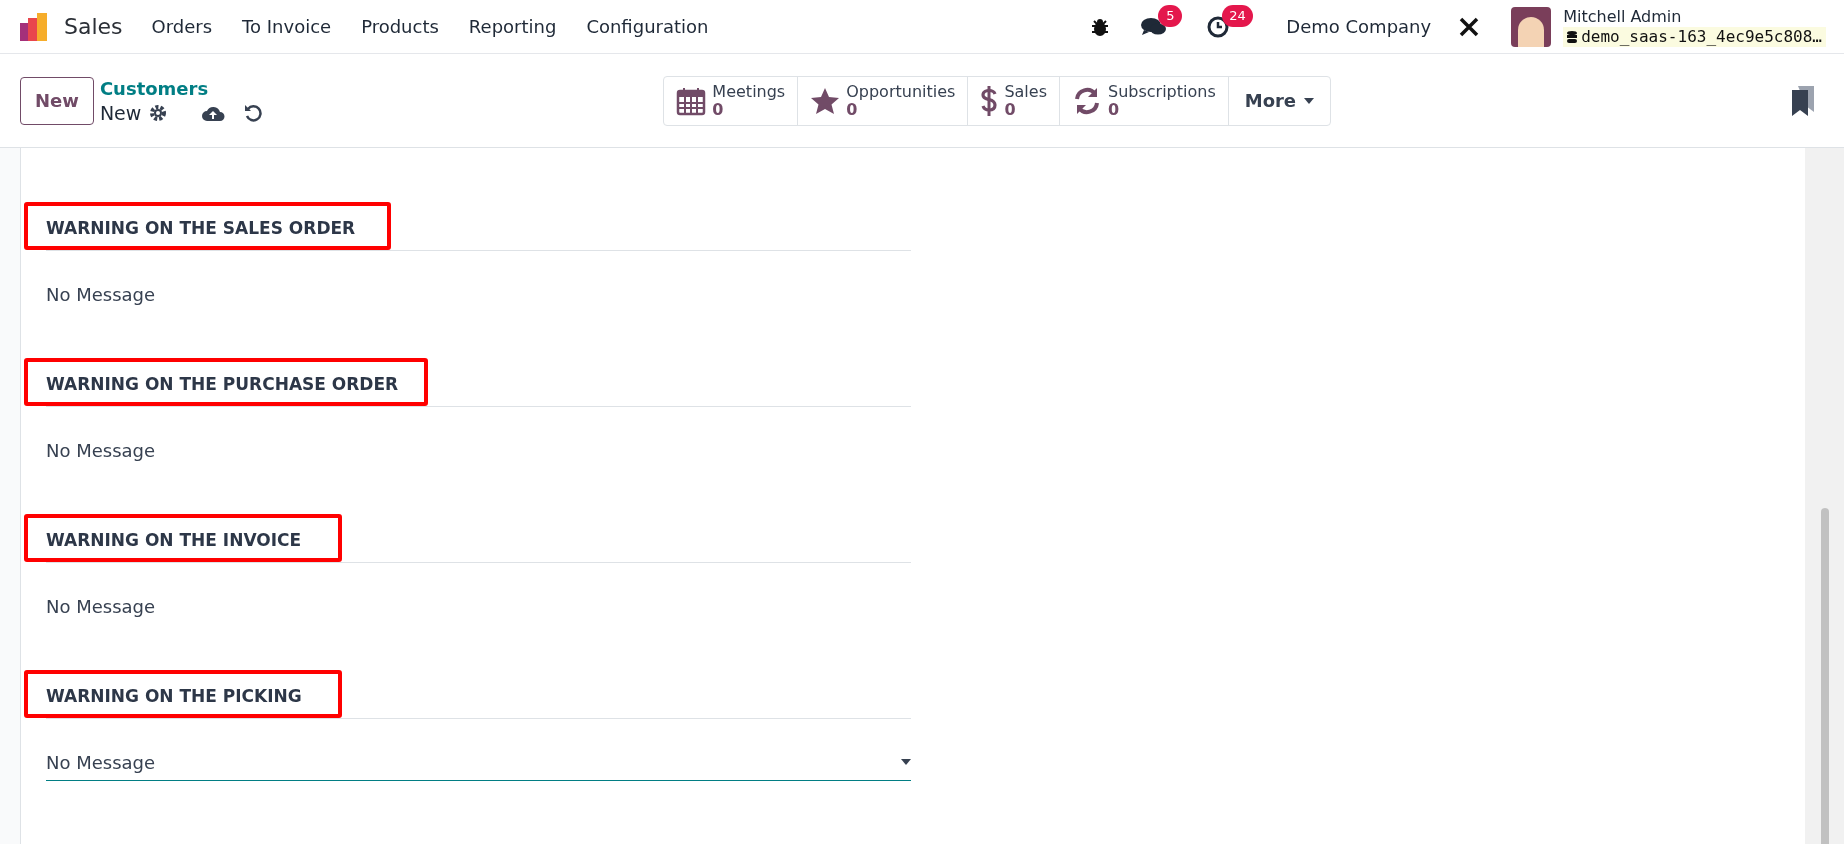  I want to click on app-logo-icon, so click(34, 26).